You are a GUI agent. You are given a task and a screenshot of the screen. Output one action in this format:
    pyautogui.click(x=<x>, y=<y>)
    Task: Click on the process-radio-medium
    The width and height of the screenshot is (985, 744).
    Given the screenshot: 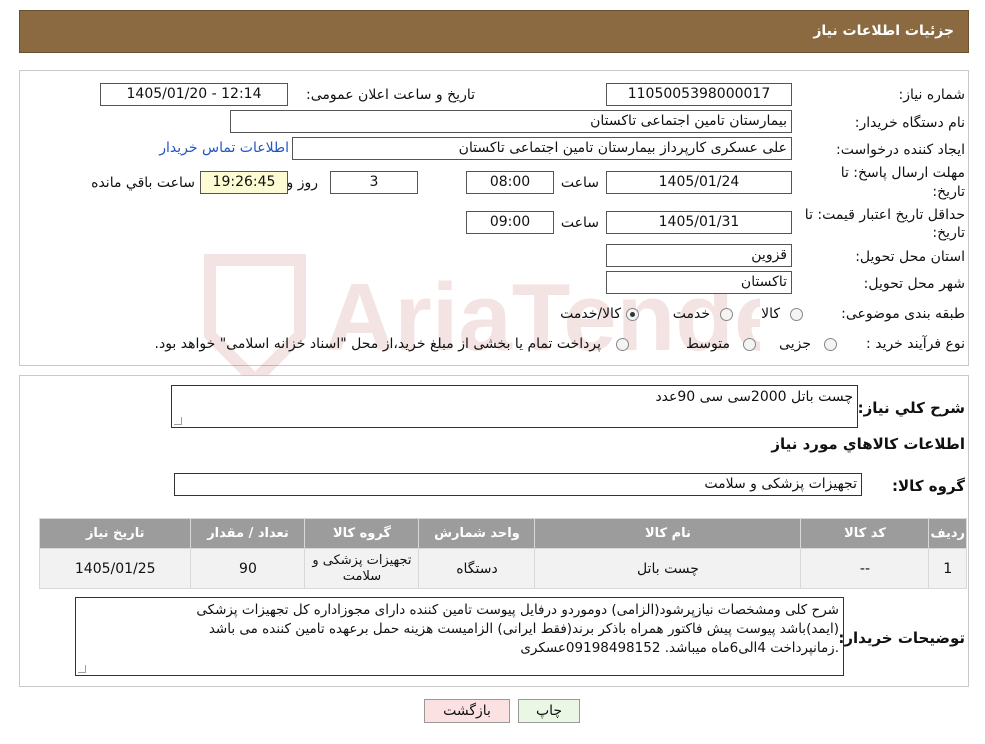 What is the action you would take?
    pyautogui.click(x=749, y=344)
    